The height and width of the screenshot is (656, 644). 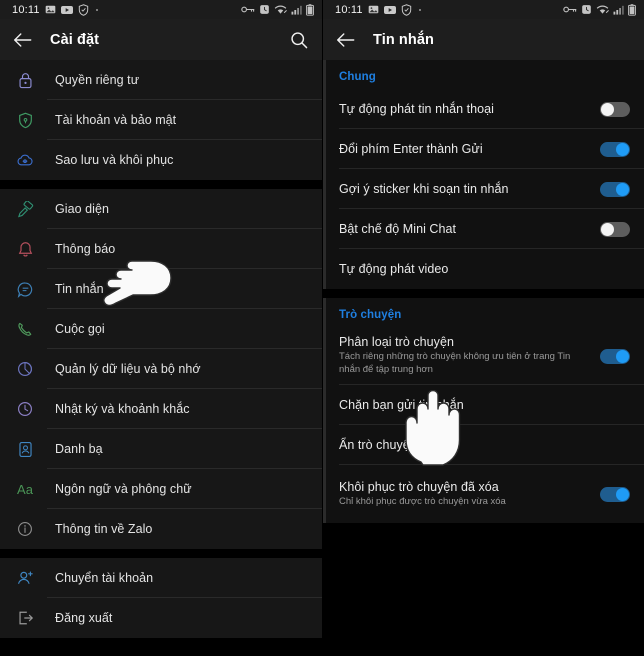 What do you see at coordinates (104, 578) in the screenshot?
I see `settings-item-label: Chuyển tài khoản` at bounding box center [104, 578].